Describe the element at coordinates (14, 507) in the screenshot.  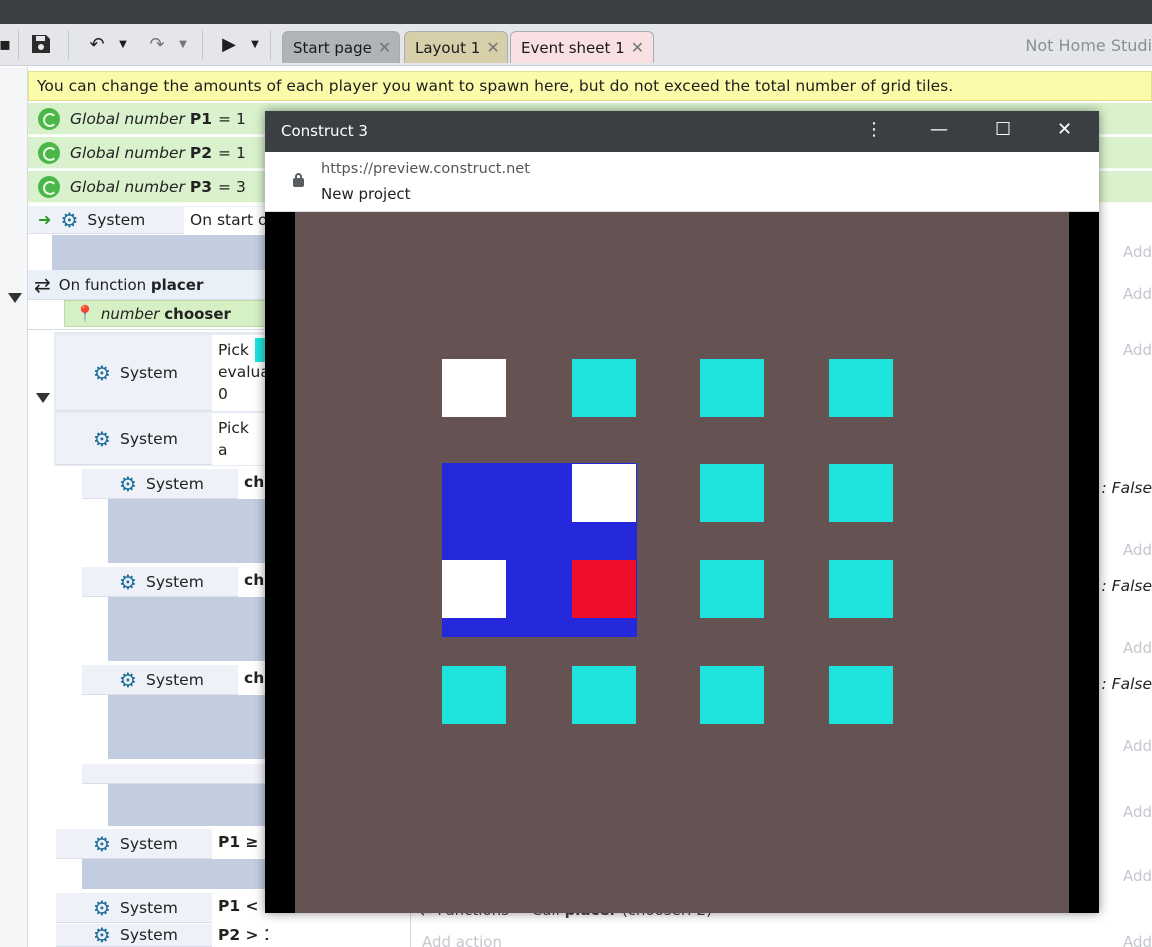
I see `event-gutter` at that location.